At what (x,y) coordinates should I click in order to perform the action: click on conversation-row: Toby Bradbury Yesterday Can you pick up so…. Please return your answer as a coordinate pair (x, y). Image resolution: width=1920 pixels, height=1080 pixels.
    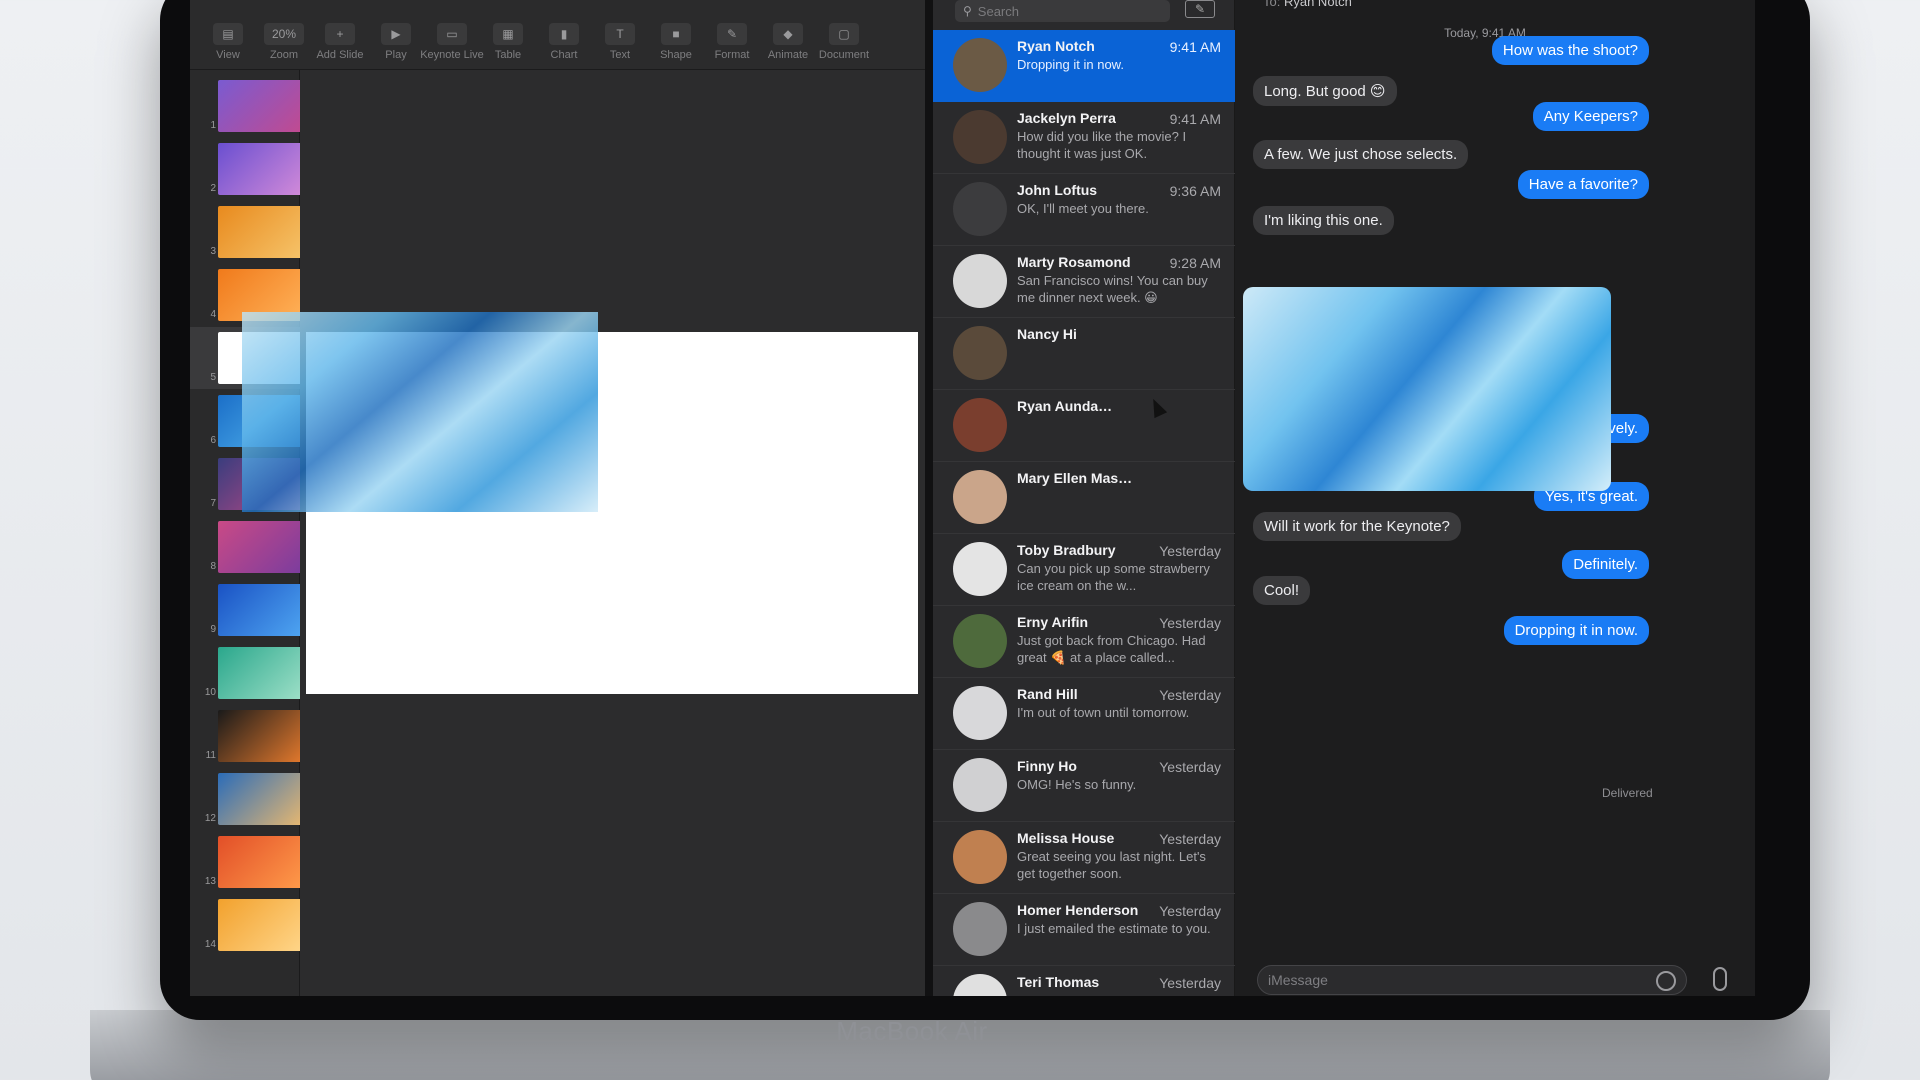
    Looking at the image, I should click on (1084, 570).